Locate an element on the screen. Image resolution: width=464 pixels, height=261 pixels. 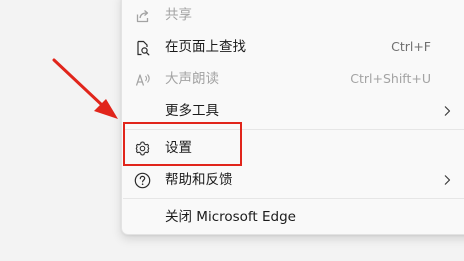
menu-item-settings: 设置 is located at coordinates (293, 148).